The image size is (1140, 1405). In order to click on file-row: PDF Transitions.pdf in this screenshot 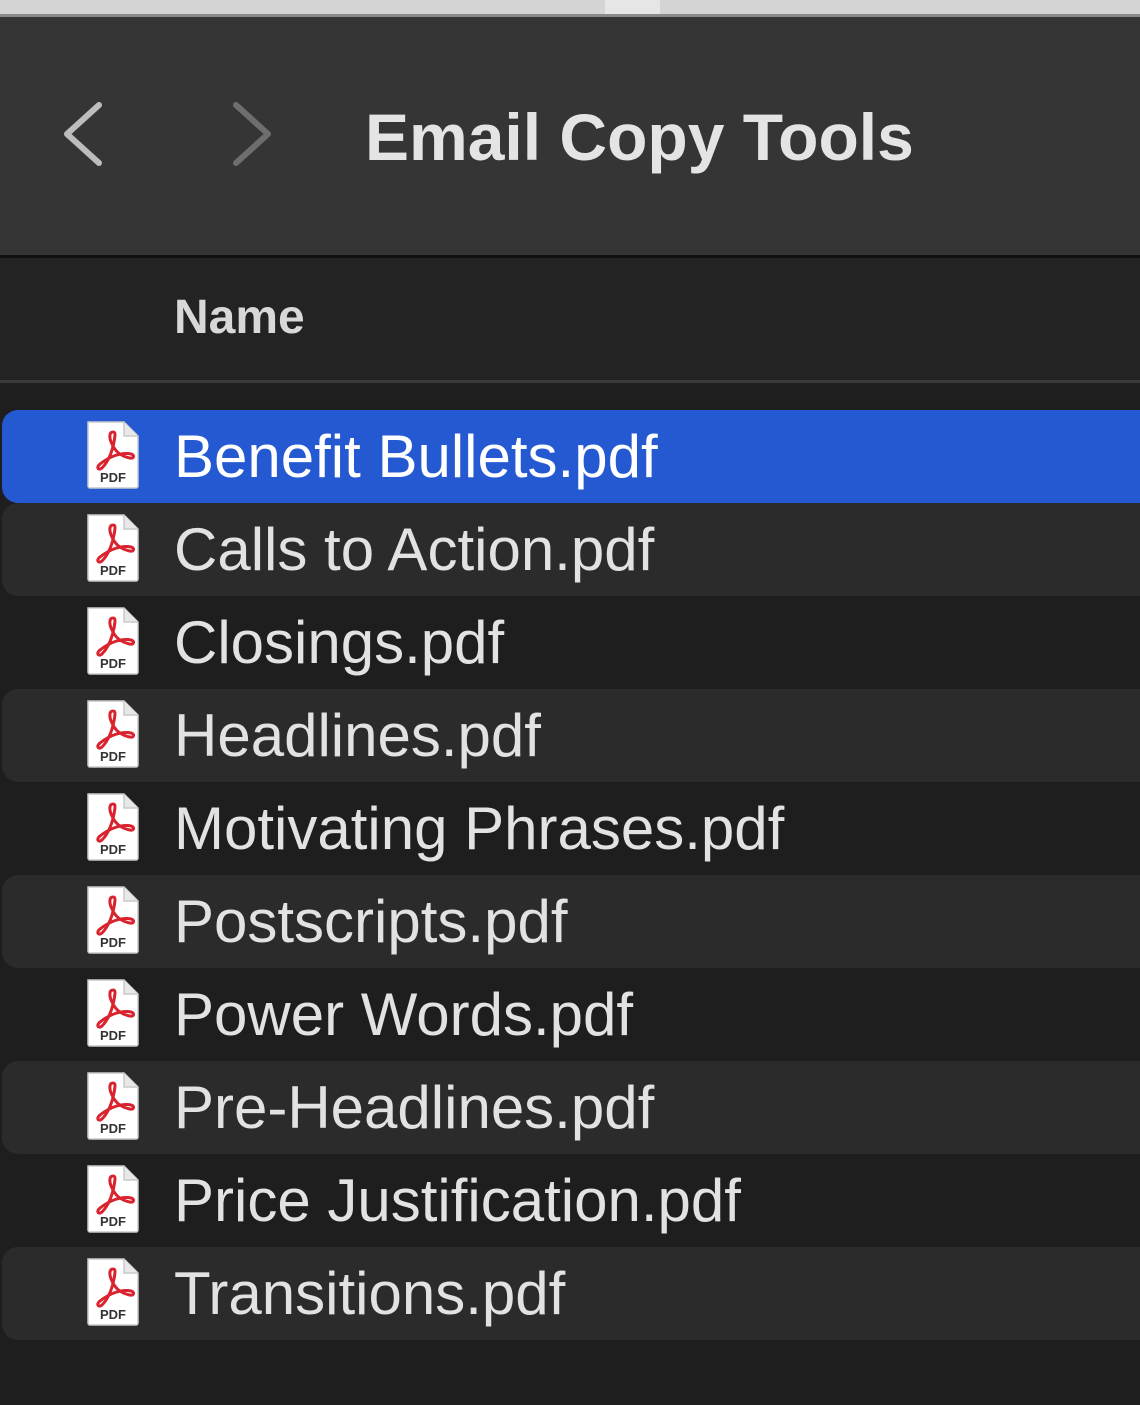, I will do `click(571, 1293)`.